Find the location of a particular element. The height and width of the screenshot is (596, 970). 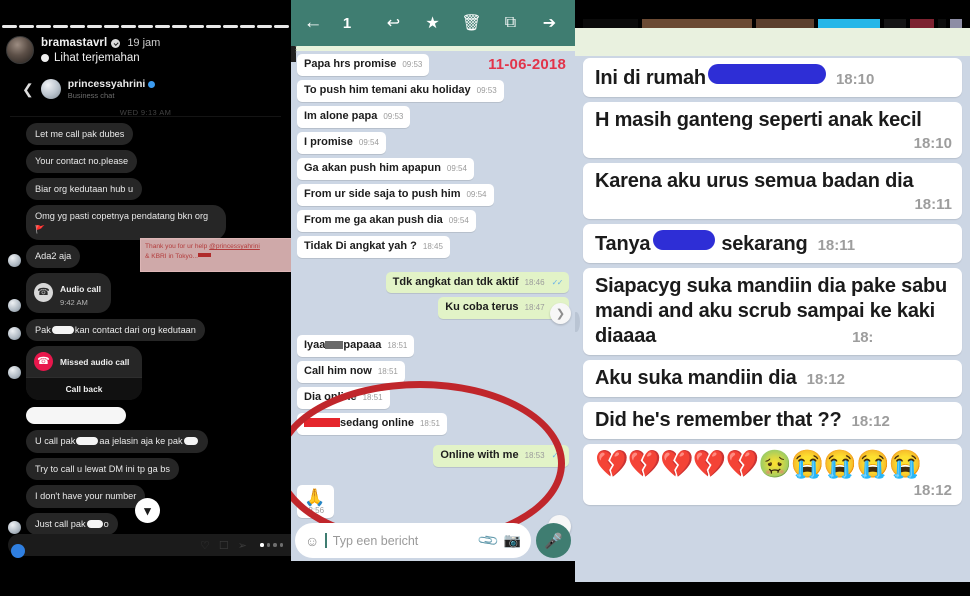

message-bubble: Online with me 18:53 ✓✓ is located at coordinates (501, 456).